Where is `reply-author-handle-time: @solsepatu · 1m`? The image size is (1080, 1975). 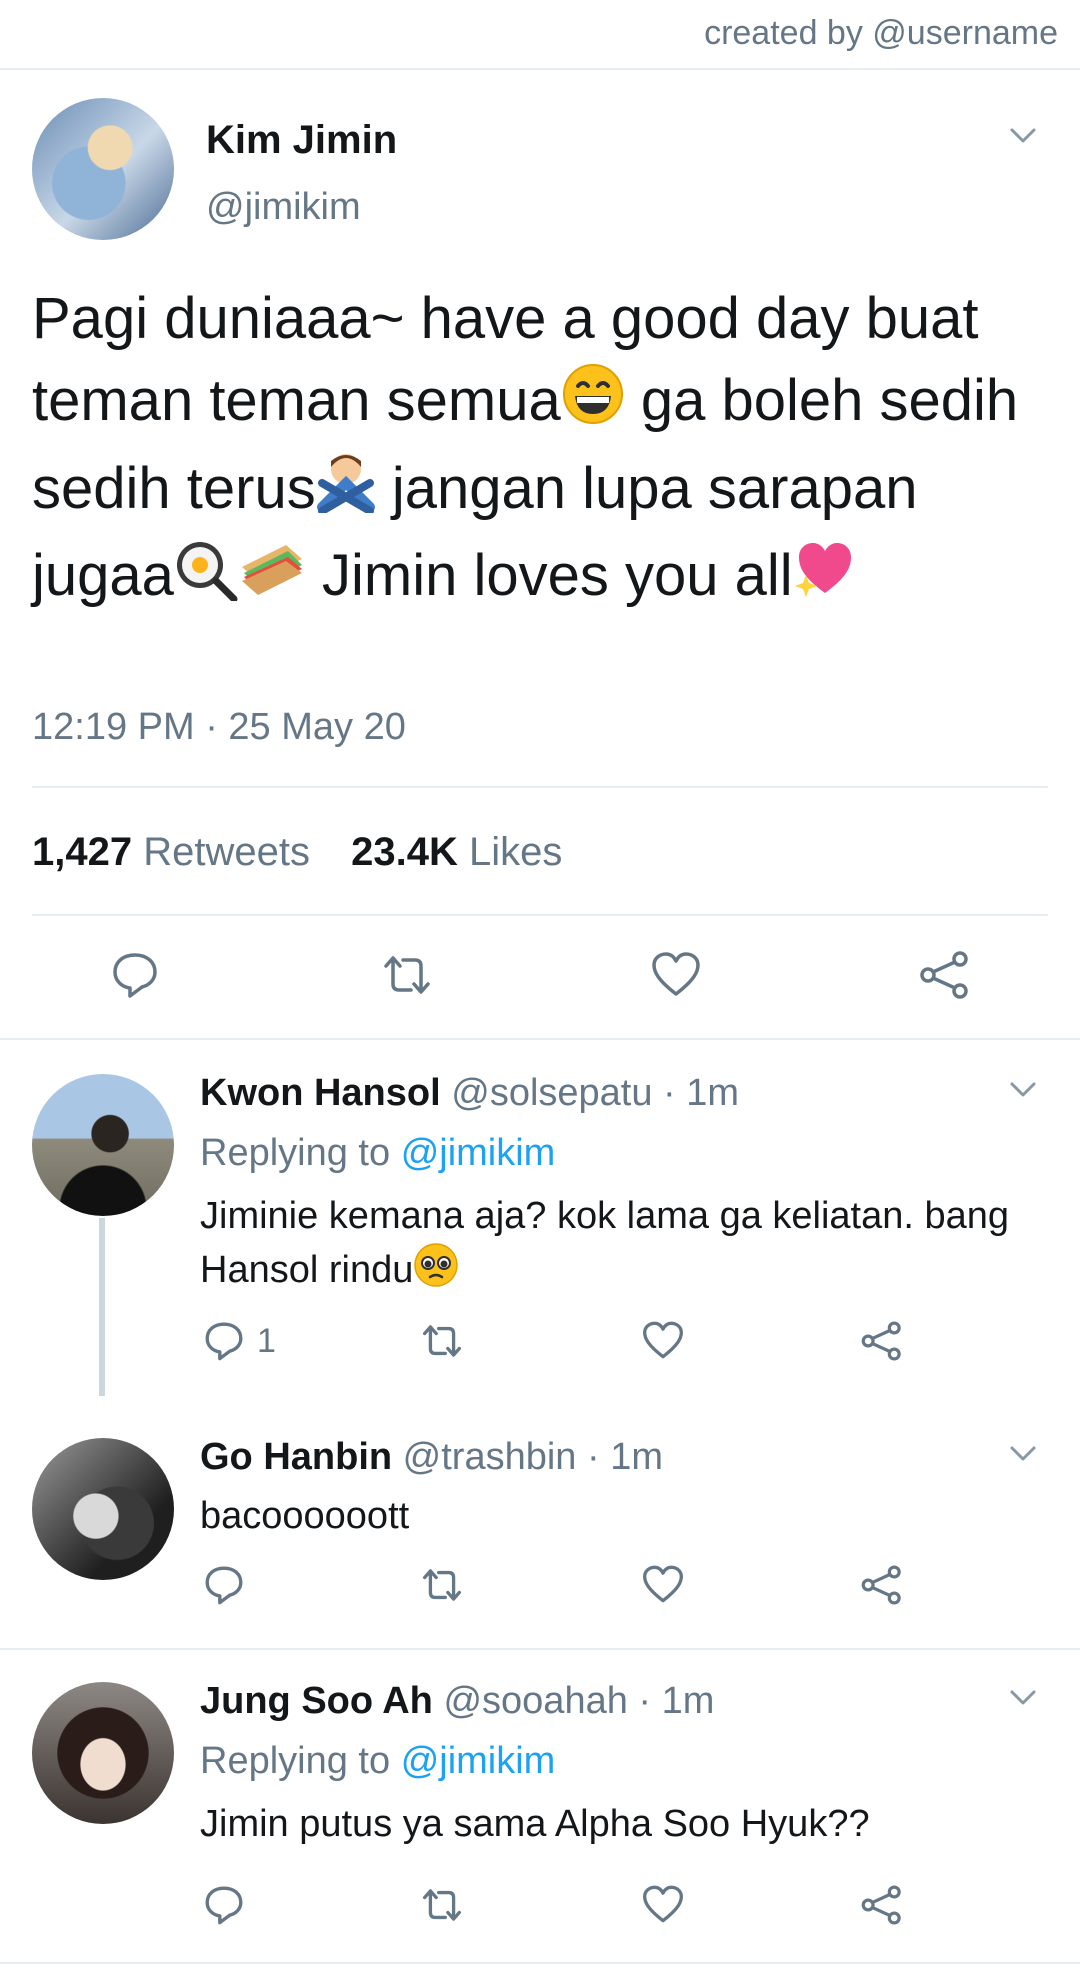 reply-author-handle-time: @solsepatu · 1m is located at coordinates (595, 1093).